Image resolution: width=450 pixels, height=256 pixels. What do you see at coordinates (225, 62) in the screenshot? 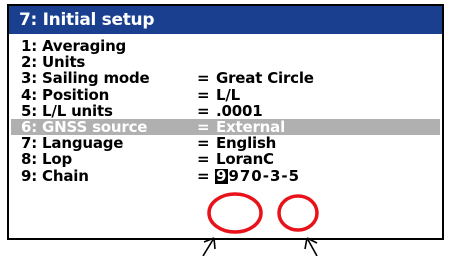
I see `menu-item-units: 2: Units` at bounding box center [225, 62].